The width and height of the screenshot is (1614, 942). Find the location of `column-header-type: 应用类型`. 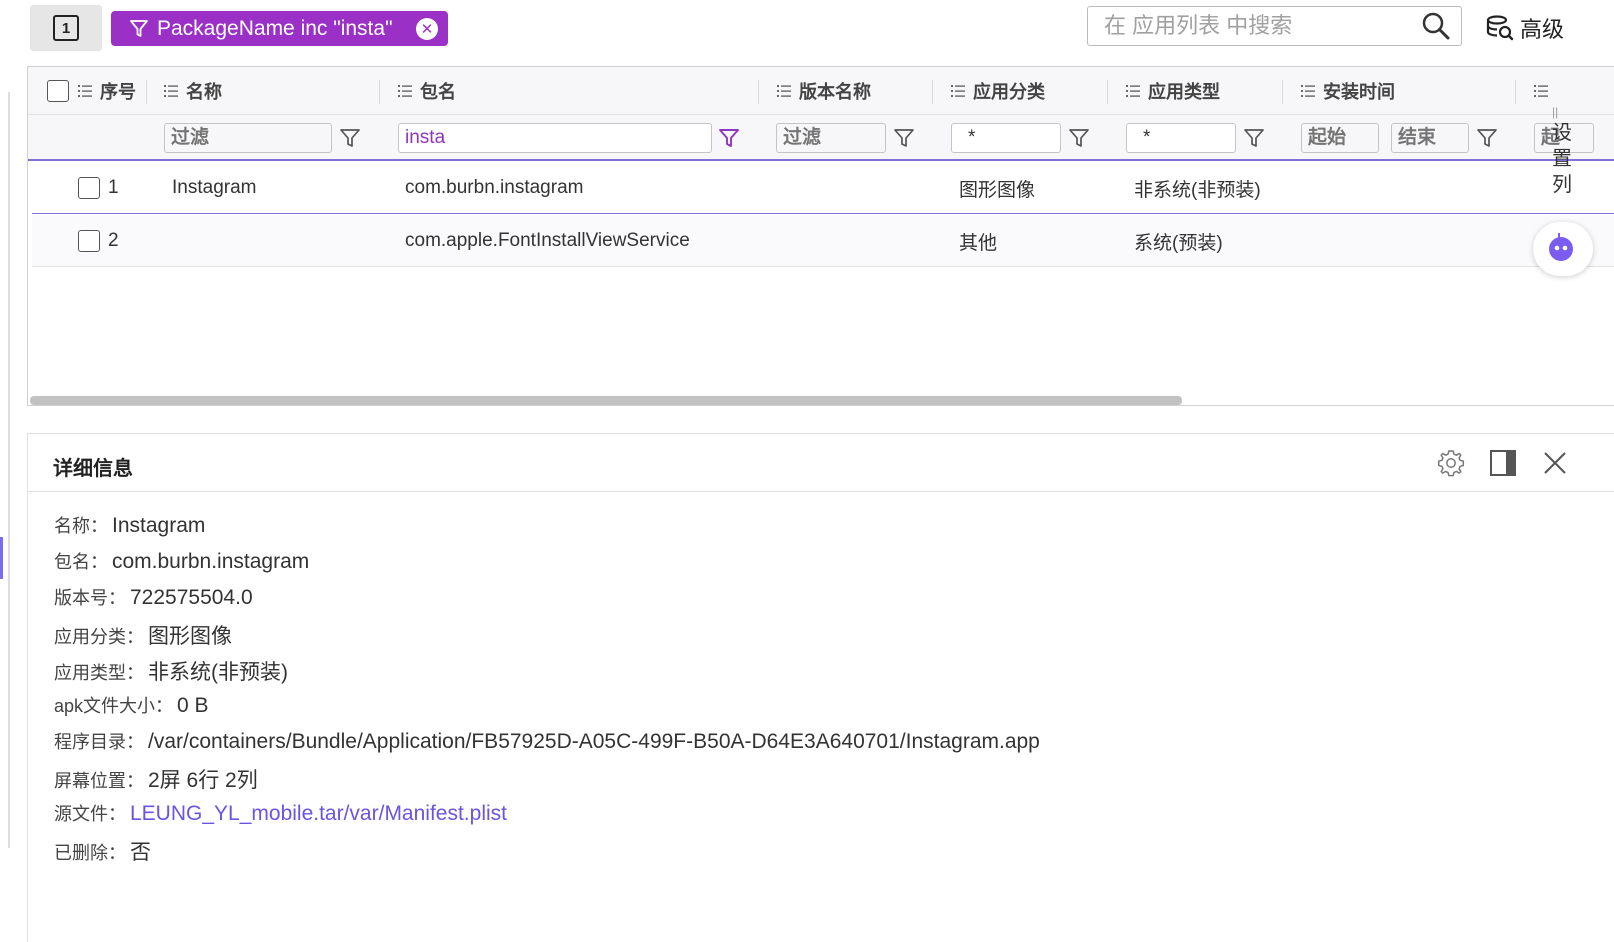

column-header-type: 应用类型 is located at coordinates (1173, 91).